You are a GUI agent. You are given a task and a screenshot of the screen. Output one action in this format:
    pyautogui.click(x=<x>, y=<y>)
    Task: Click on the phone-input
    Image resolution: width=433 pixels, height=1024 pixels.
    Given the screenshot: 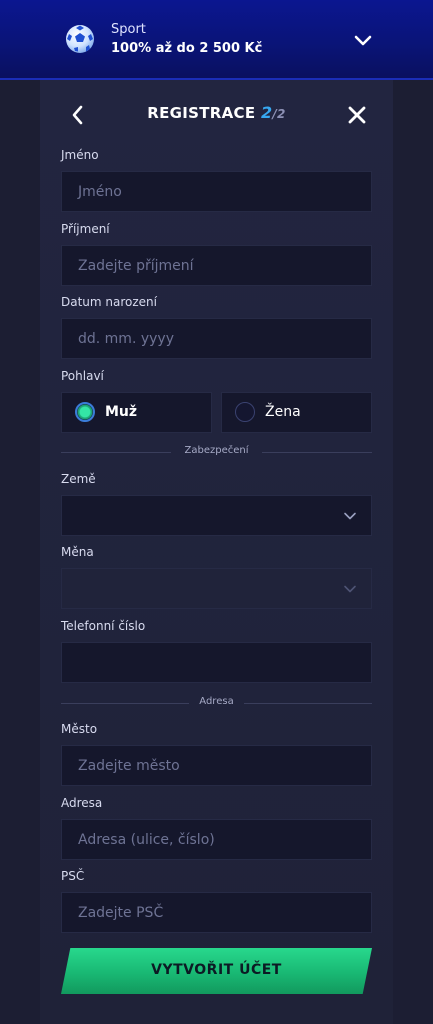 What is the action you would take?
    pyautogui.click(x=216, y=662)
    